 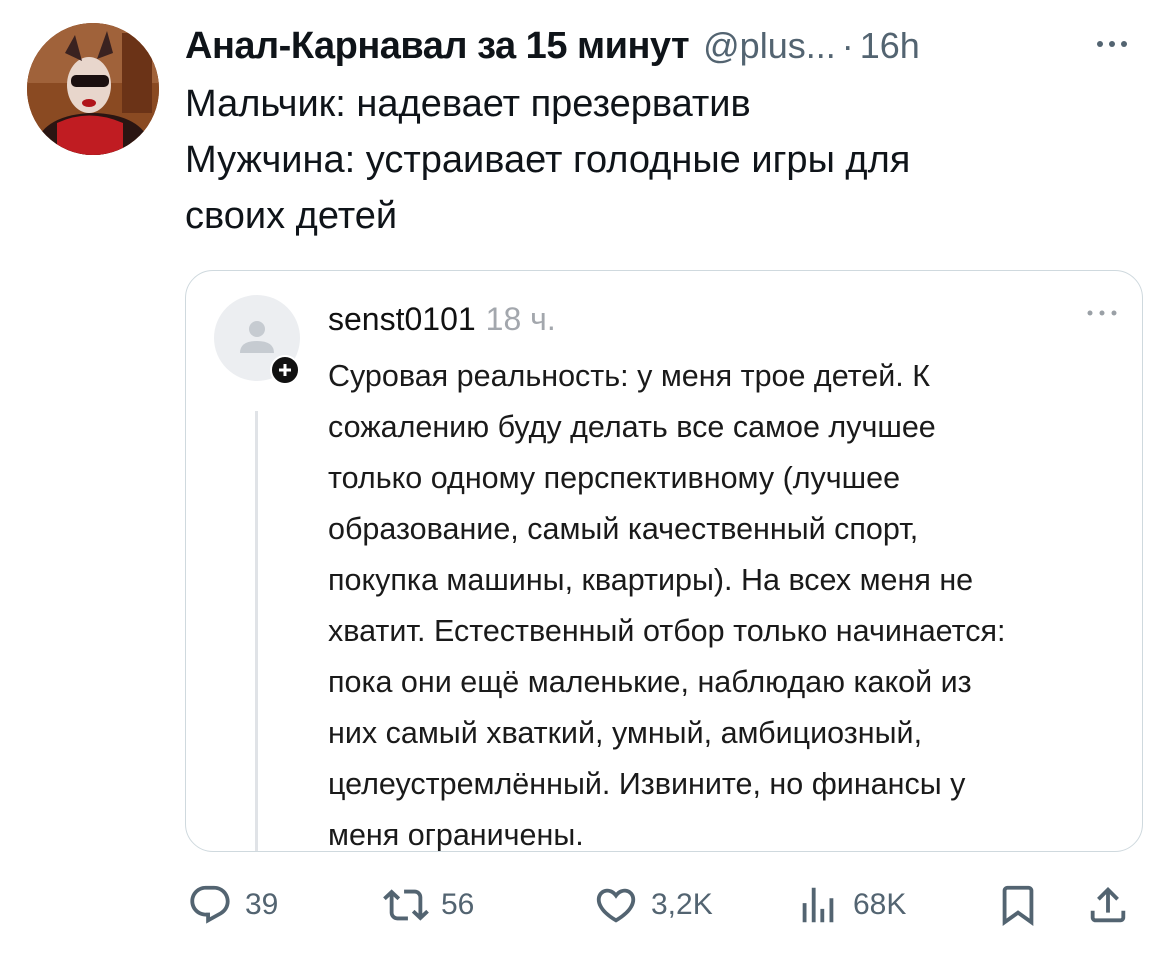 I want to click on retweet-icon, so click(x=406, y=905).